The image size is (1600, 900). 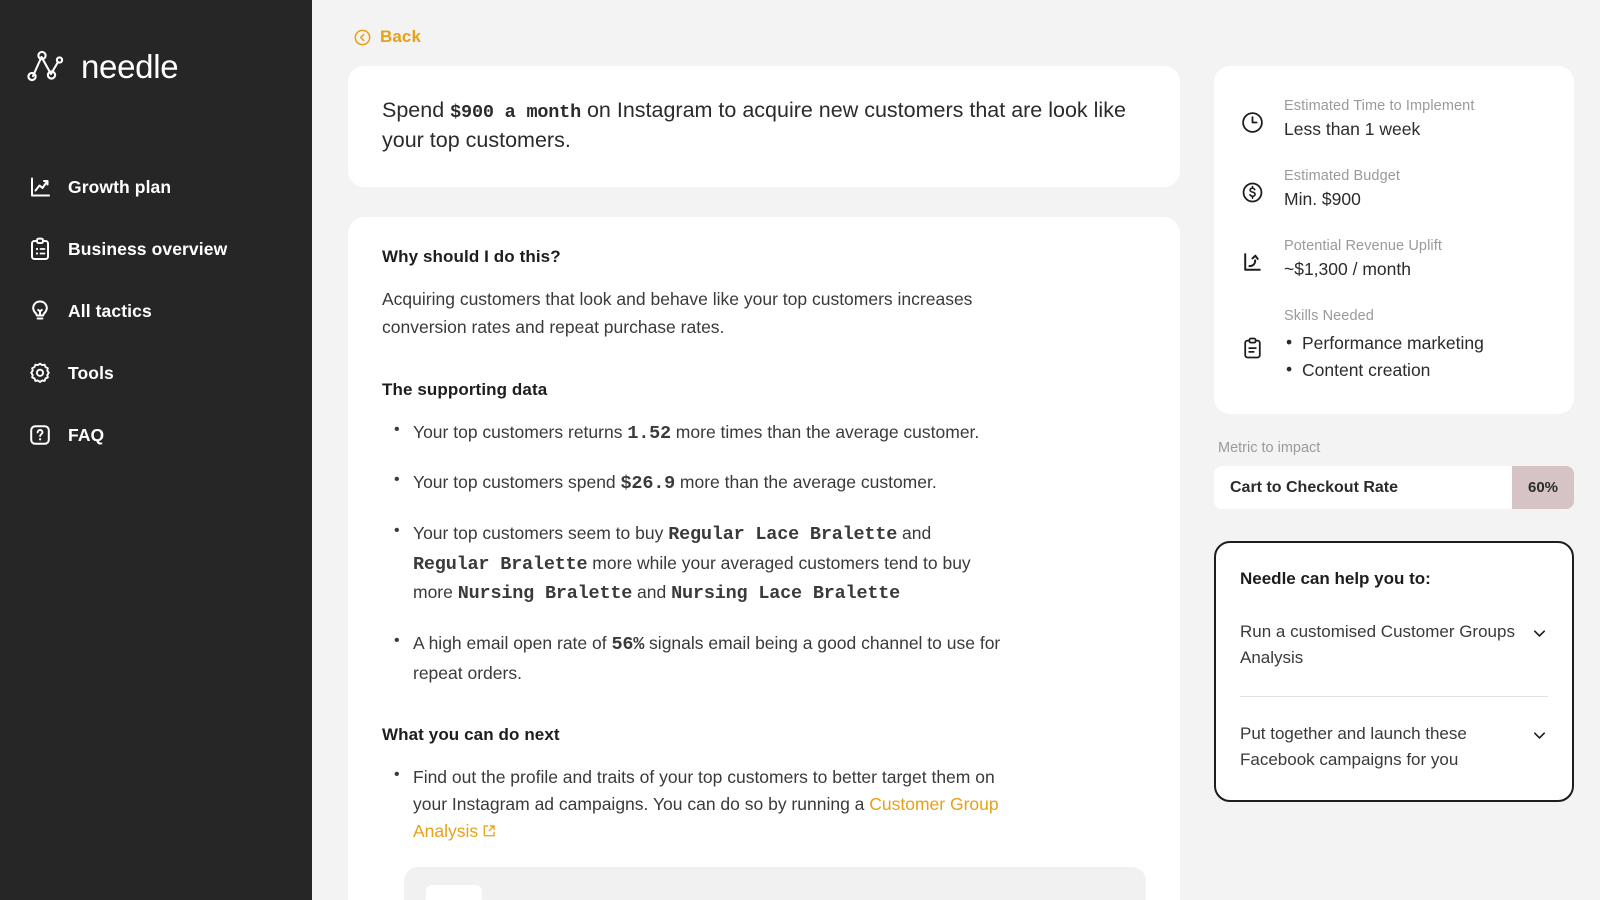 I want to click on next-steps-title: What you can do next, so click(x=471, y=734).